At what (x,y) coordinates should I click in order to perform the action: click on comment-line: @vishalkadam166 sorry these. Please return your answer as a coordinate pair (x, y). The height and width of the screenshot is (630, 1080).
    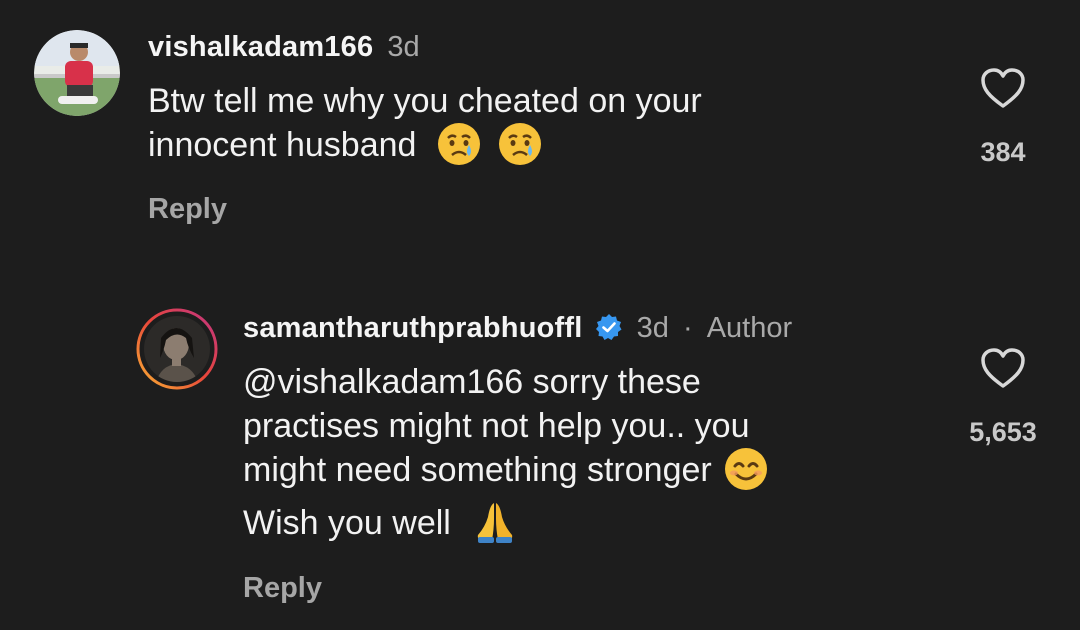
    Looking at the image, I should click on (472, 382).